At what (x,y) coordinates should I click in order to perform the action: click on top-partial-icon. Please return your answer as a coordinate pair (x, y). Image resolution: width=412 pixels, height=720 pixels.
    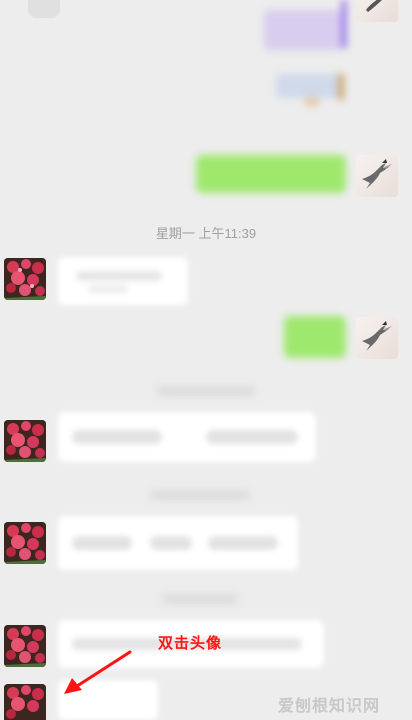
    Looking at the image, I should click on (44, 9).